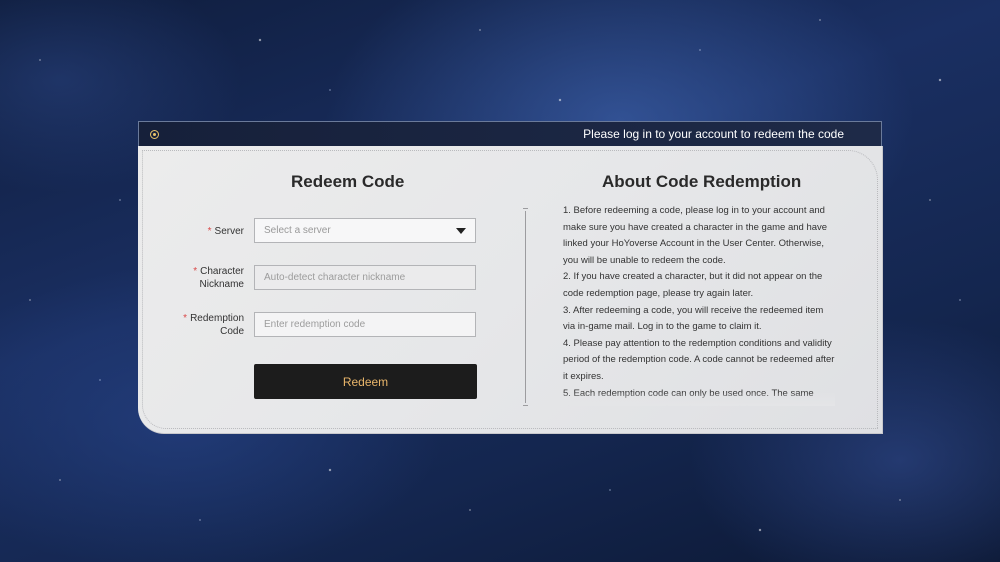 The height and width of the screenshot is (562, 1000). Describe the element at coordinates (348, 181) in the screenshot. I see `redeem-code-title: Redeem Code` at that location.